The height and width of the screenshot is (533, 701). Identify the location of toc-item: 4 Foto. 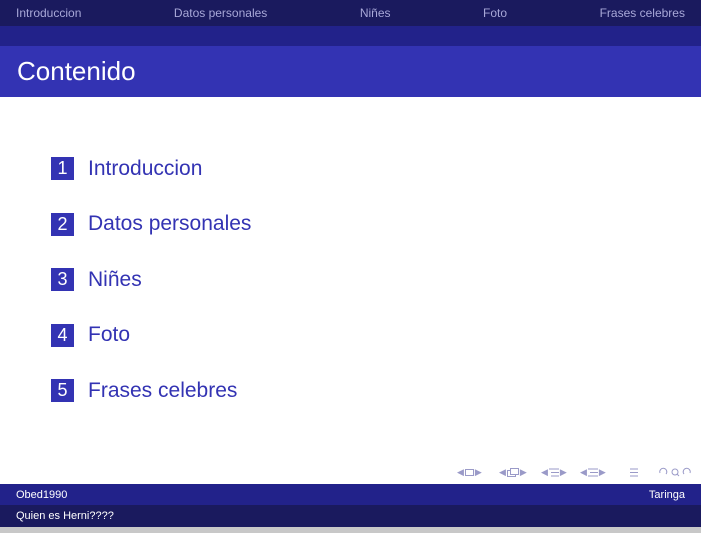
(151, 335).